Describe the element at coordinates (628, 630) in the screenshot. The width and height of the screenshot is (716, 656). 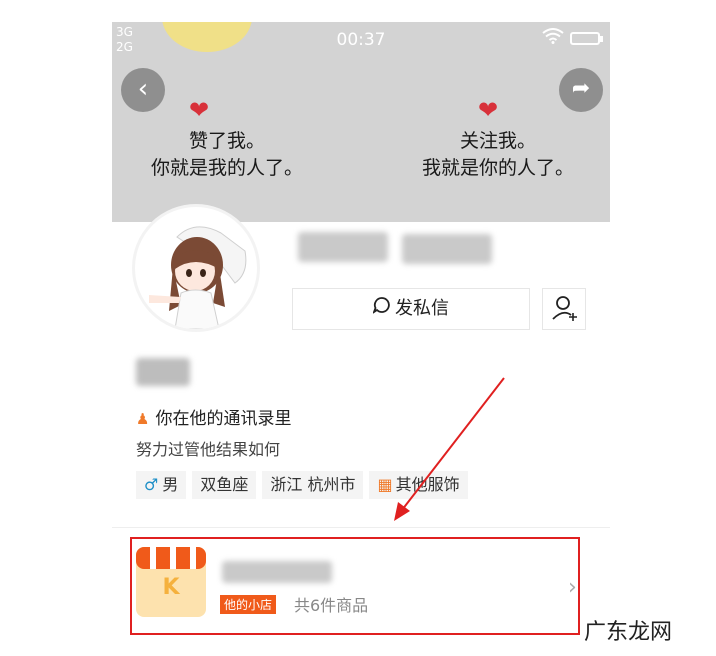
I see `watermark: 广东龙网` at that location.